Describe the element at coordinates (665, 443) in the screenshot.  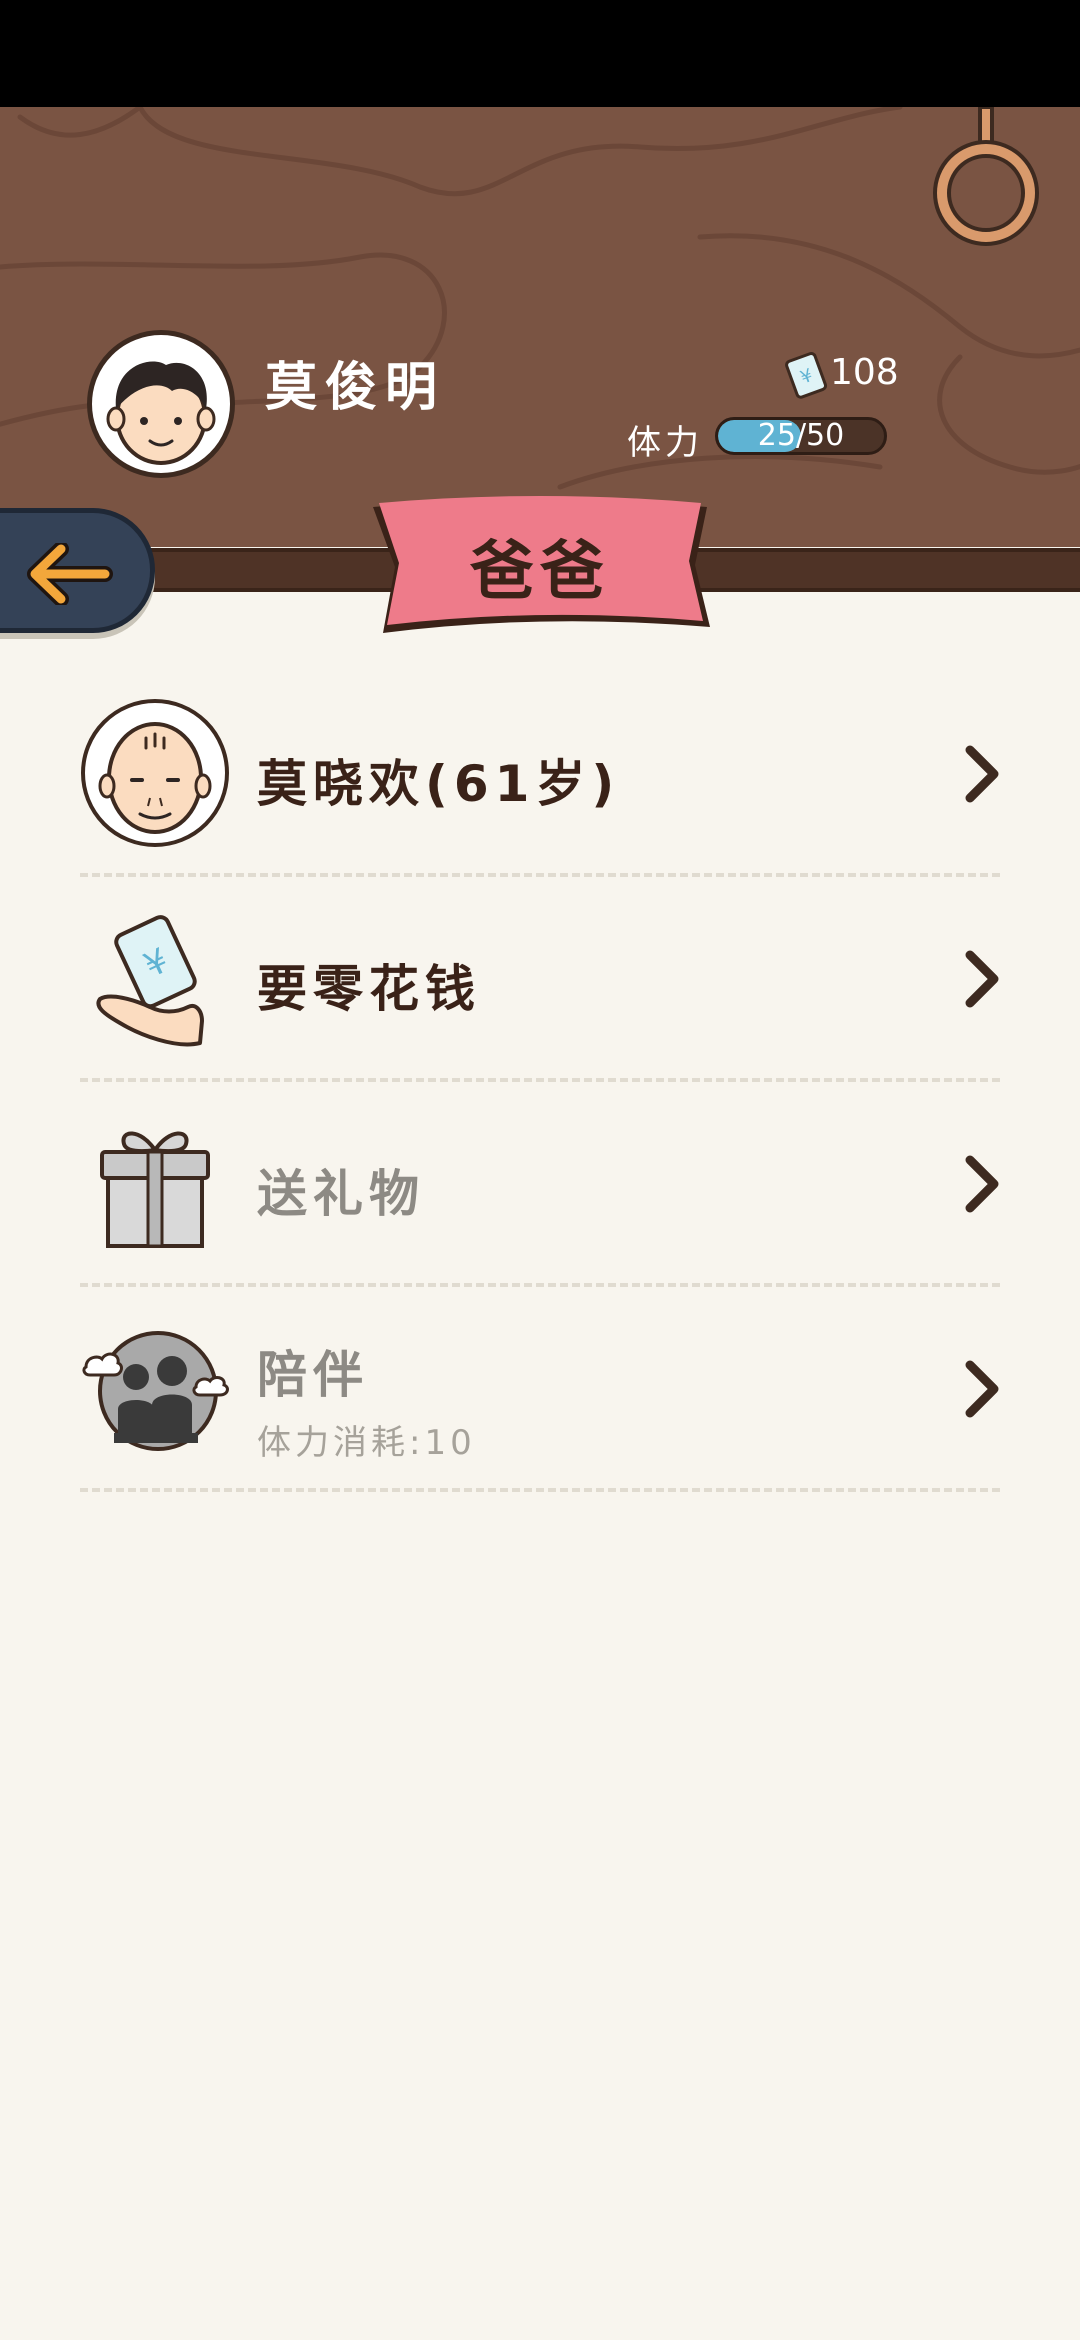
I see `stamina-label: 体力` at that location.